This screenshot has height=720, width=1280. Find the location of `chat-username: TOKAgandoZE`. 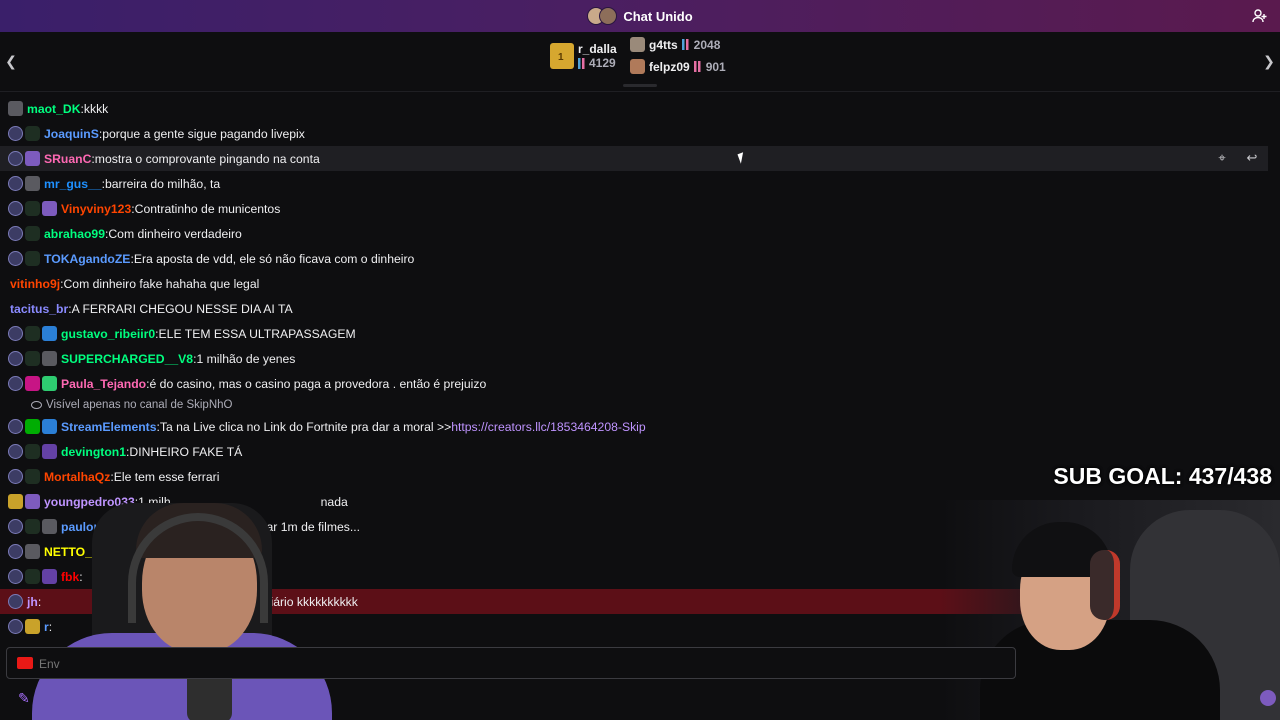

chat-username: TOKAgandoZE is located at coordinates (87, 259).